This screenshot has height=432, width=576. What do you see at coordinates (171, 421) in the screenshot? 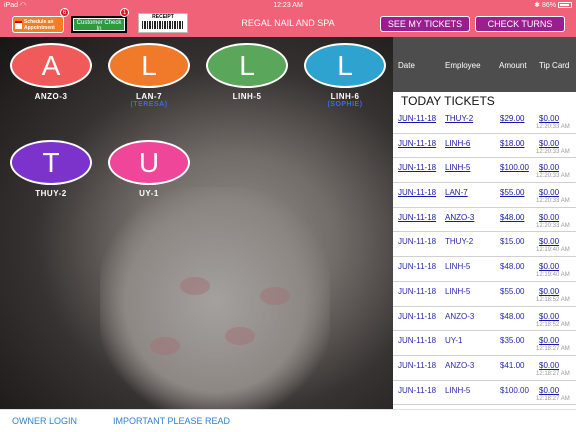
I see `important-read-link: IMPORTANT PLEASE READ` at bounding box center [171, 421].